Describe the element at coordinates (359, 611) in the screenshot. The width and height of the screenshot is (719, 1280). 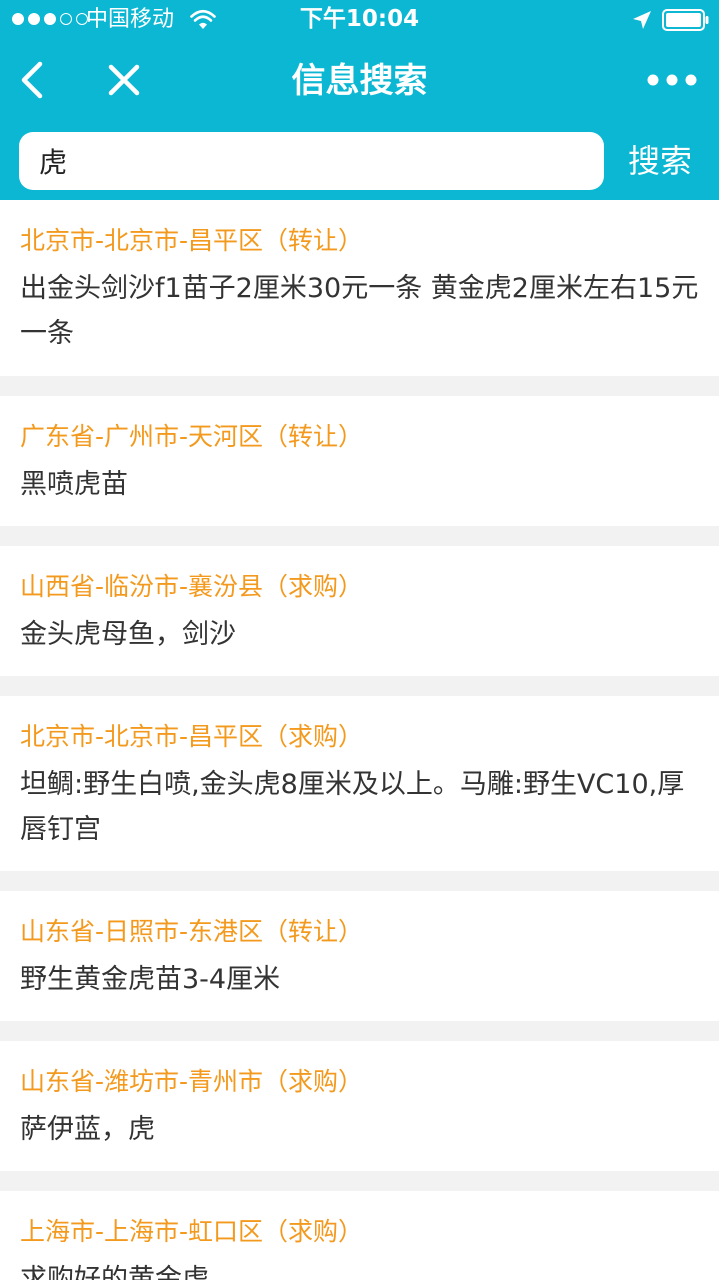
I see `list-item: 山西省-临汾市-襄汾县（求购） 金头虎母鱼，剑沙` at that location.